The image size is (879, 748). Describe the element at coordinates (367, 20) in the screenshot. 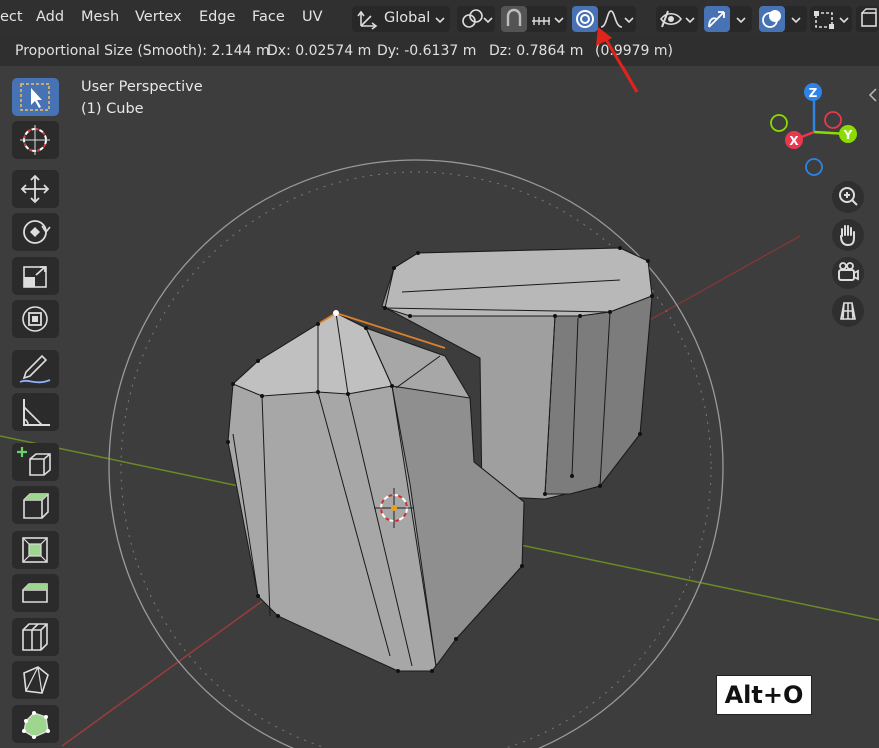

I see `transform-orientation-icon` at that location.